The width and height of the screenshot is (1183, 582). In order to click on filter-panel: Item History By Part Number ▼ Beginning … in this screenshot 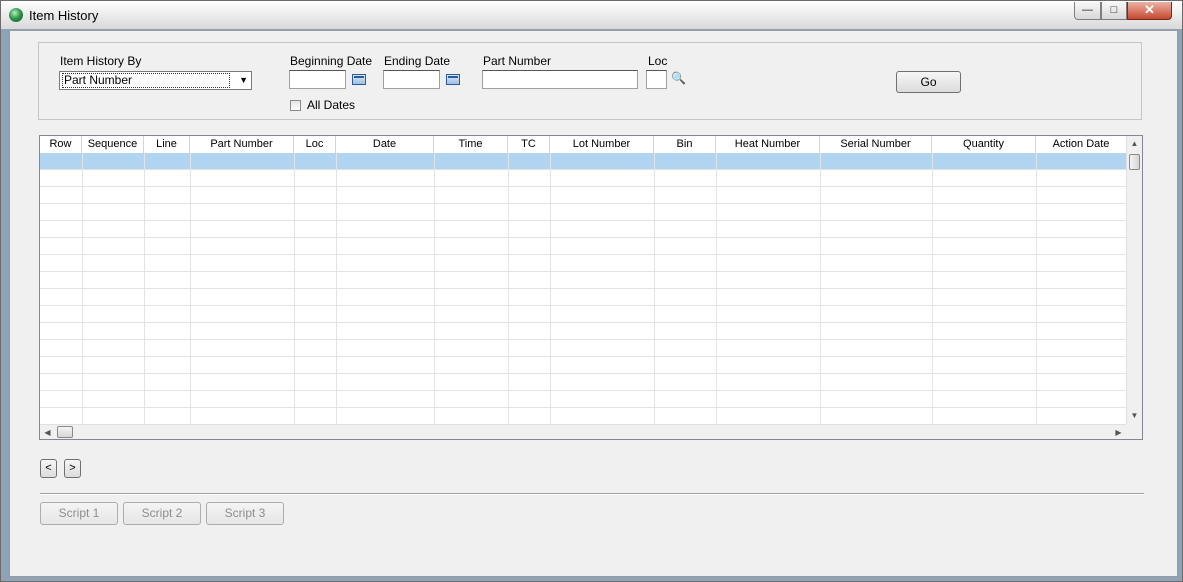, I will do `click(590, 81)`.